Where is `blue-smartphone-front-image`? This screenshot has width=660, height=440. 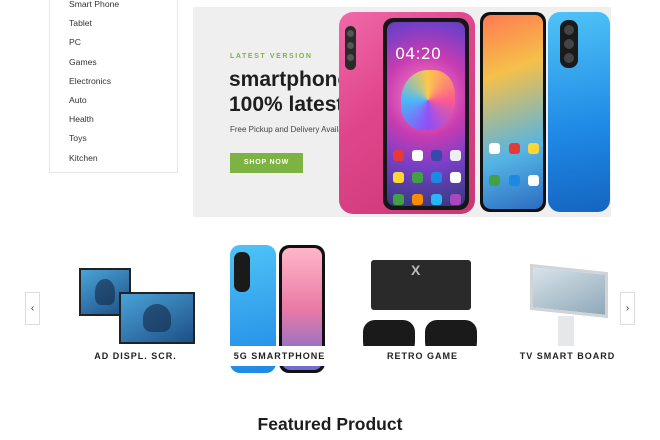
blue-smartphone-front-image is located at coordinates (513, 112).